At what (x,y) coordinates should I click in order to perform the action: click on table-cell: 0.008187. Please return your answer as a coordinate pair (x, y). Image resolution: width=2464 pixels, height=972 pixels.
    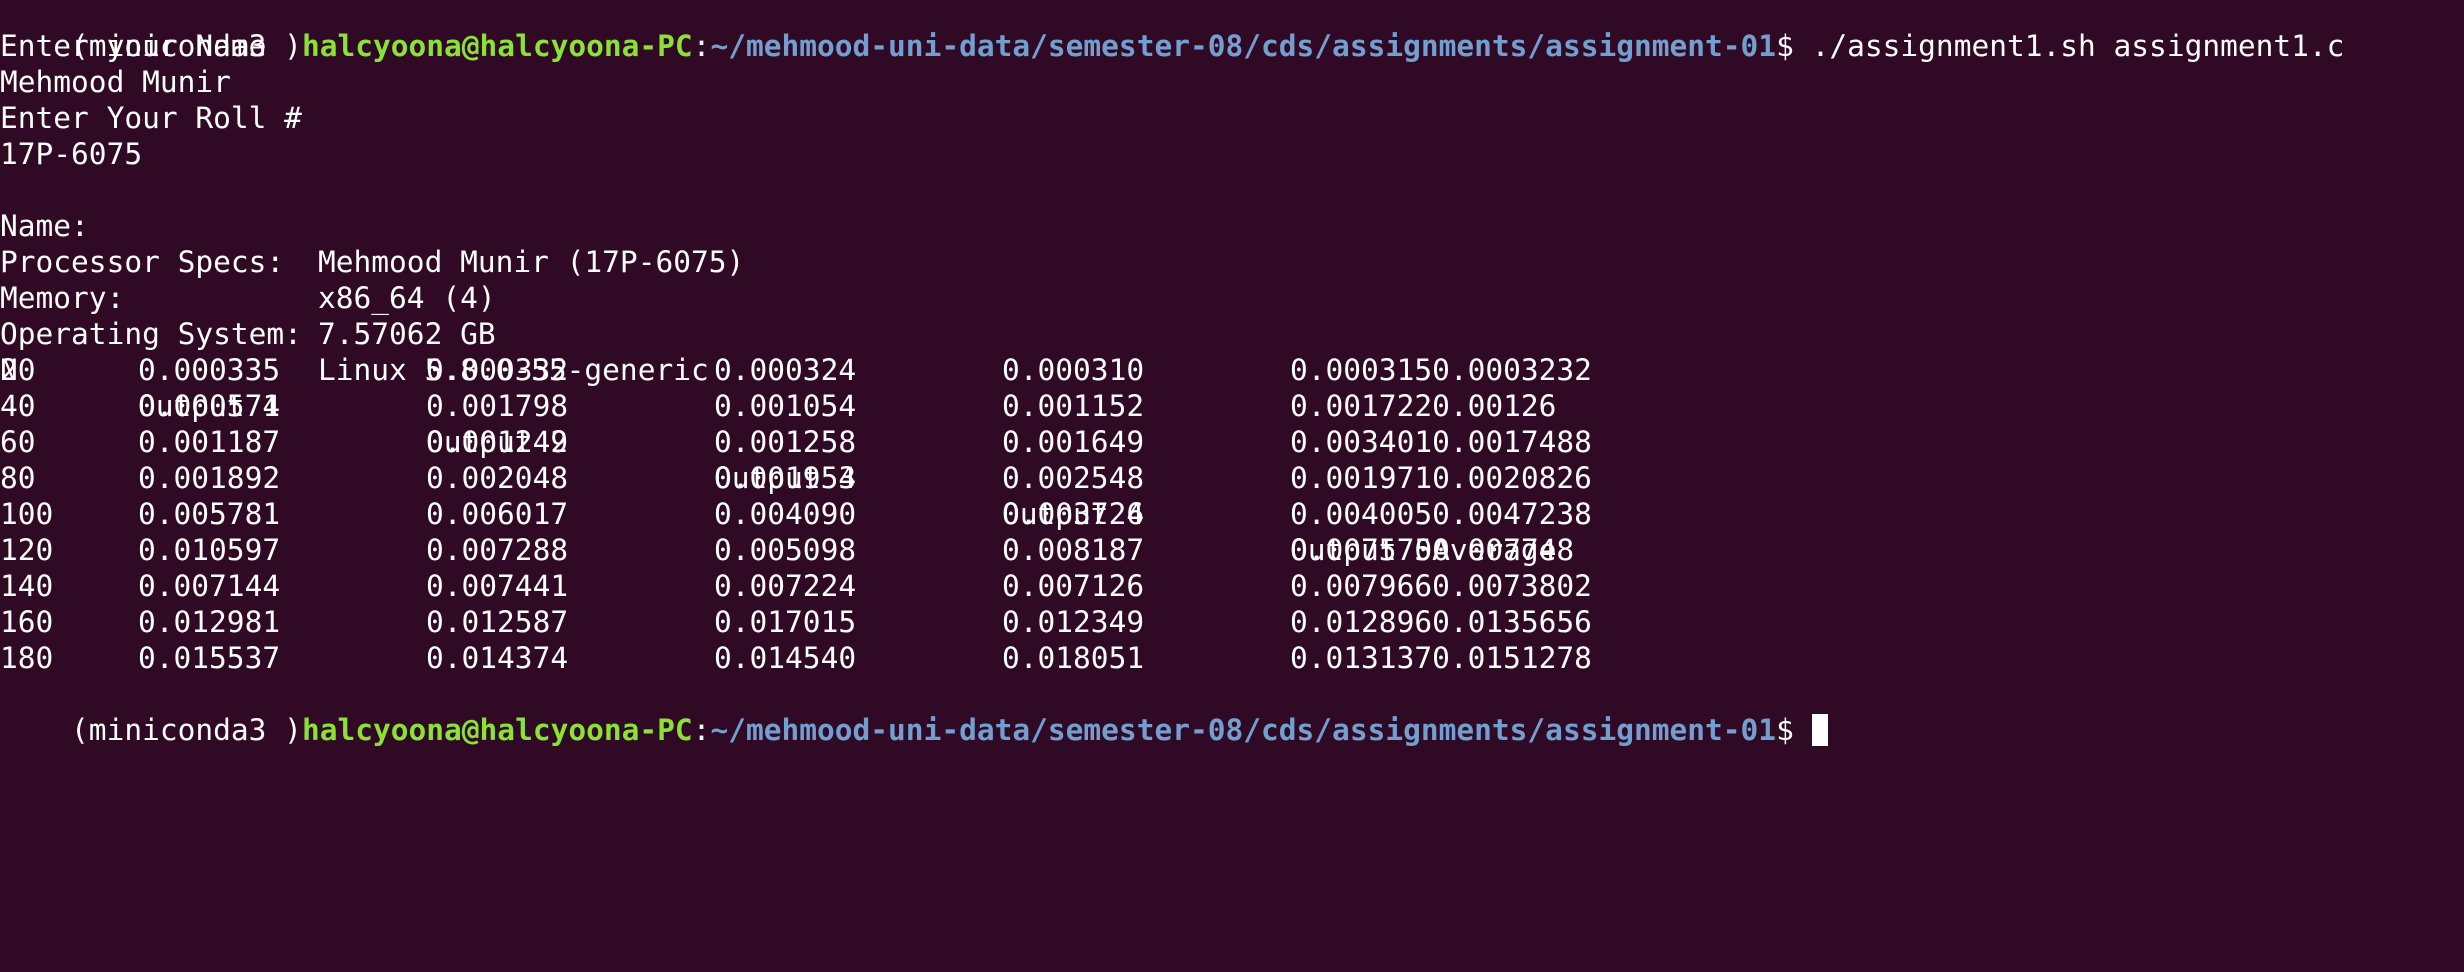
    Looking at the image, I should click on (1073, 550).